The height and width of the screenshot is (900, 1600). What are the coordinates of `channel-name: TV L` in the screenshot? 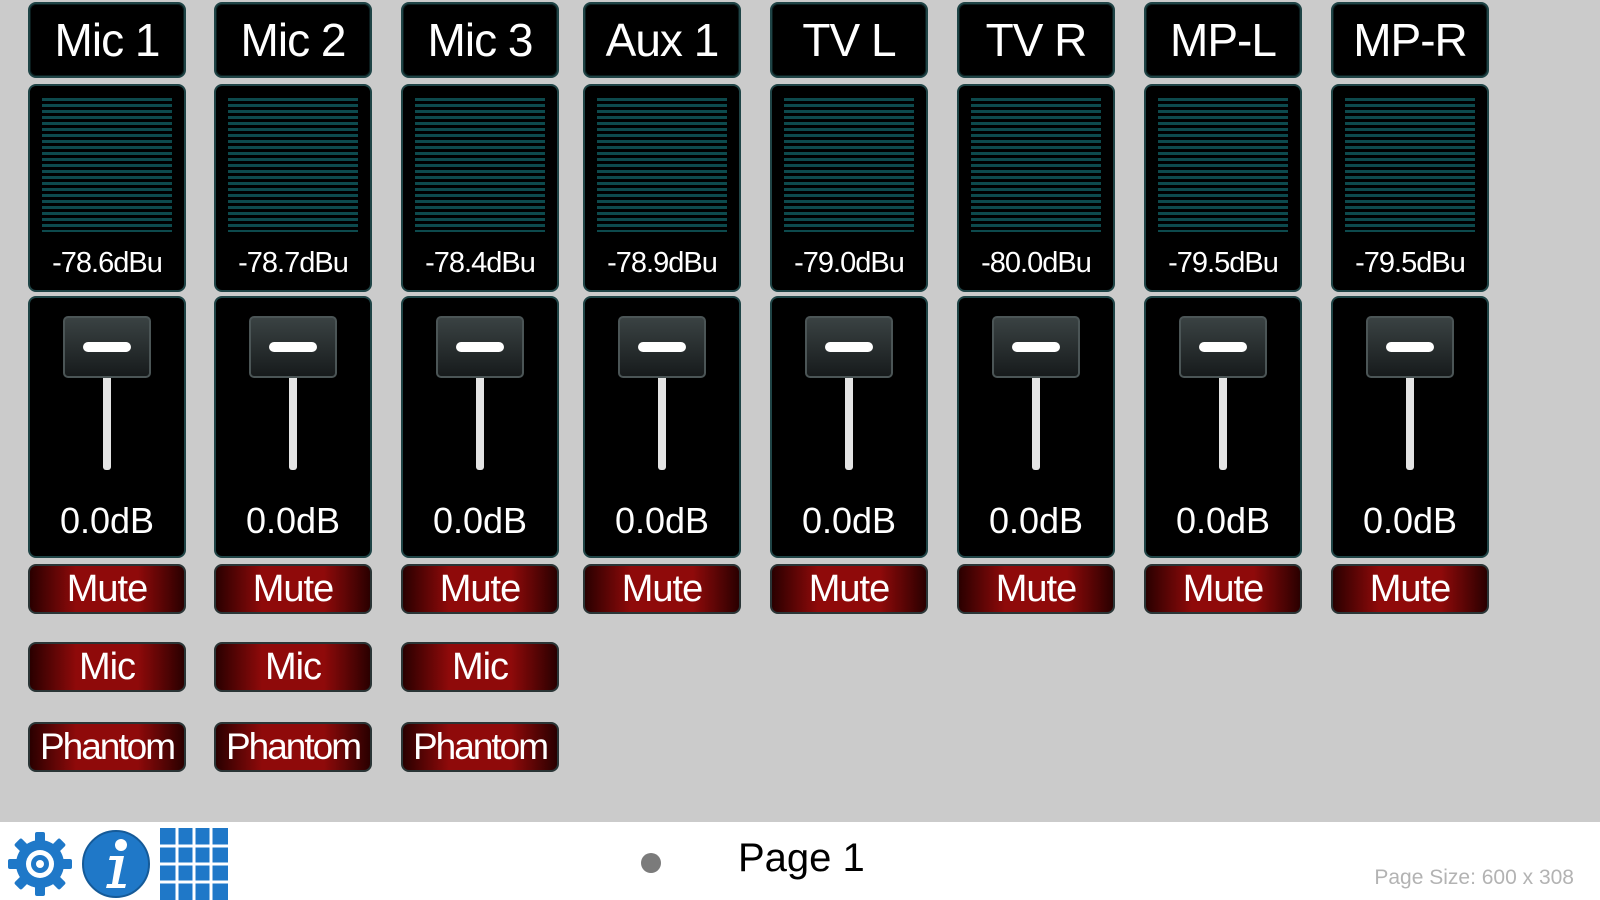 It's located at (849, 40).